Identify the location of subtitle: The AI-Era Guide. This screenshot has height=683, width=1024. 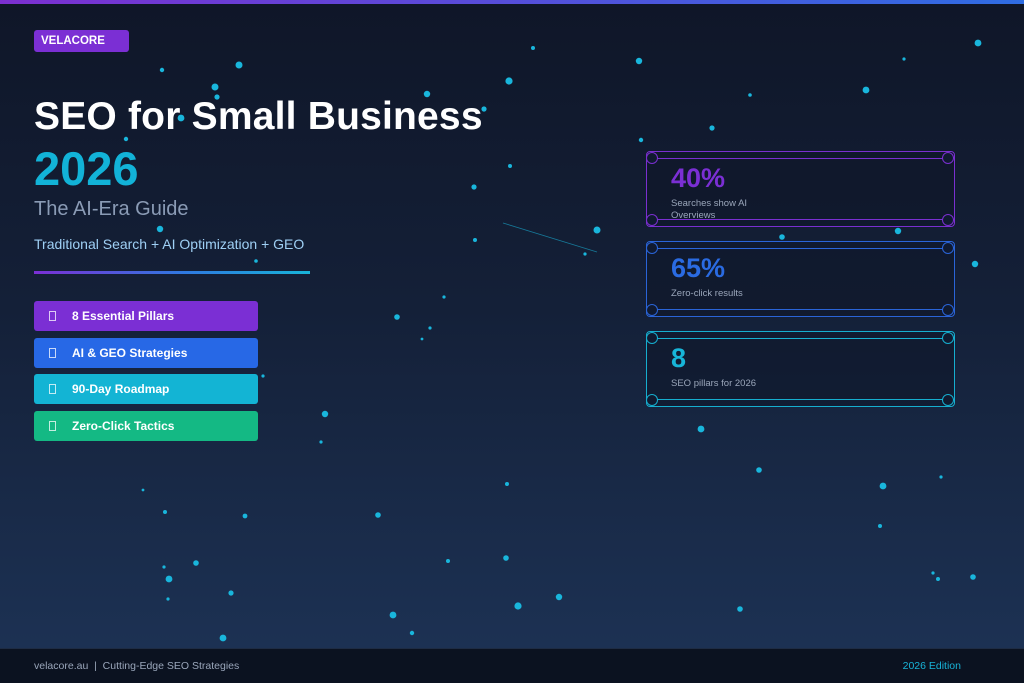
(111, 209).